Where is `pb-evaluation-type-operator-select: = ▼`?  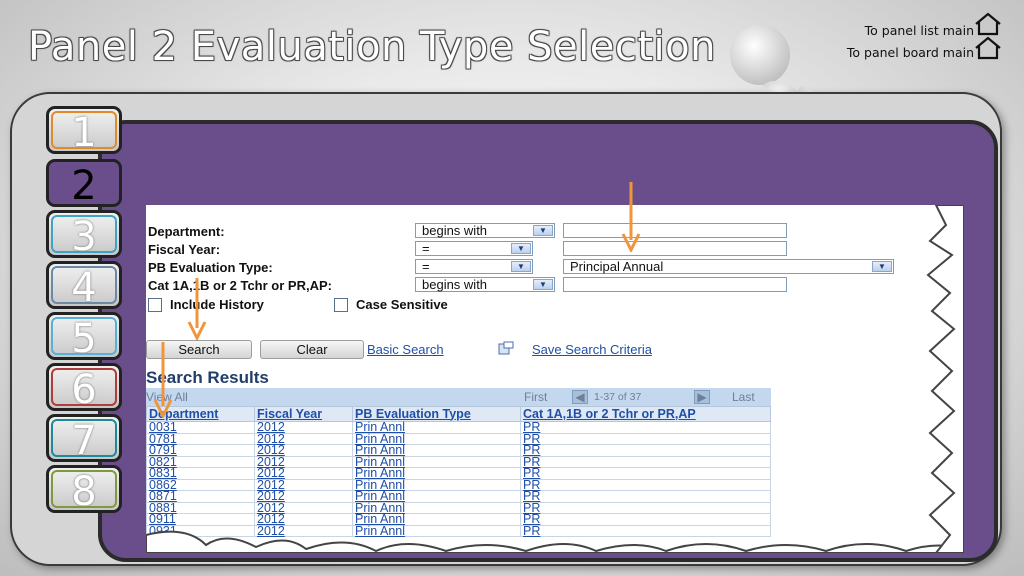 pb-evaluation-type-operator-select: = ▼ is located at coordinates (474, 266).